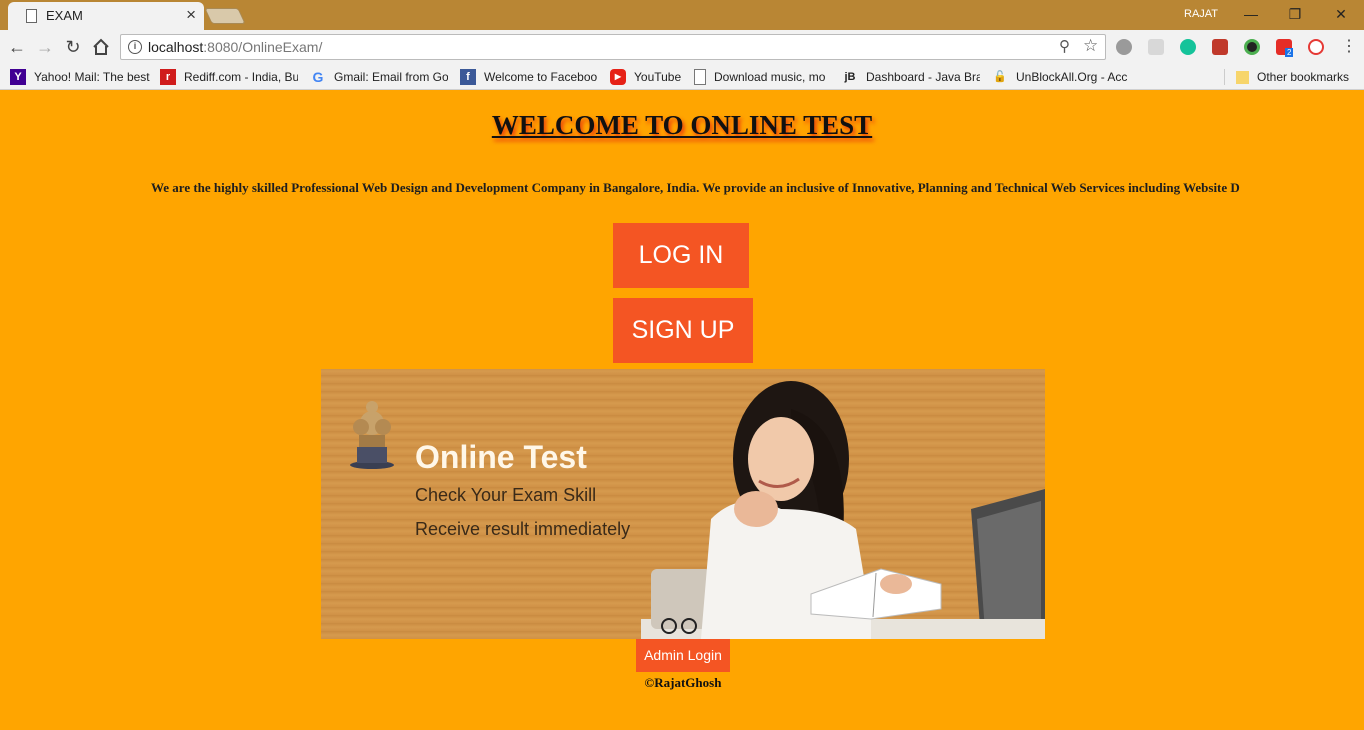 This screenshot has height=730, width=1364. I want to click on unlock-icon: 🔓, so click(1000, 77).